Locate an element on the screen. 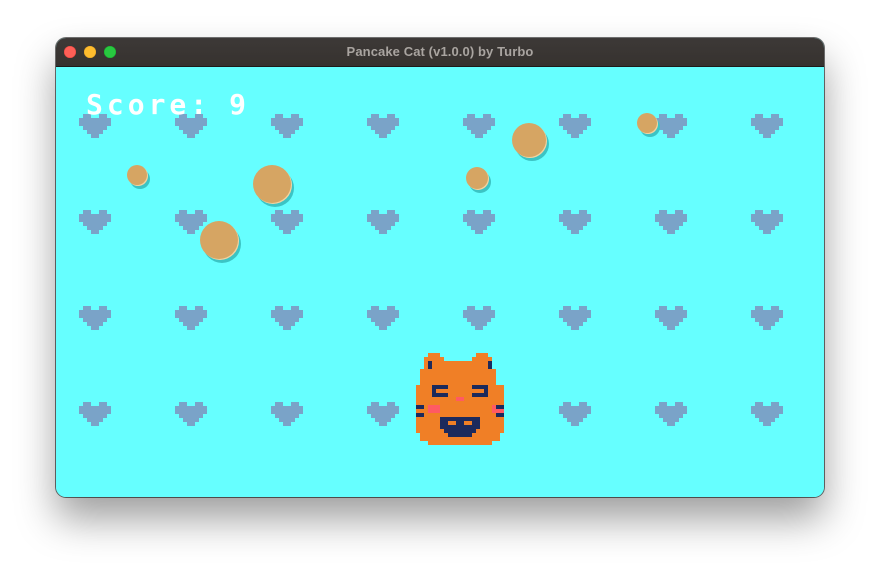  player-cat is located at coordinates (460, 399).